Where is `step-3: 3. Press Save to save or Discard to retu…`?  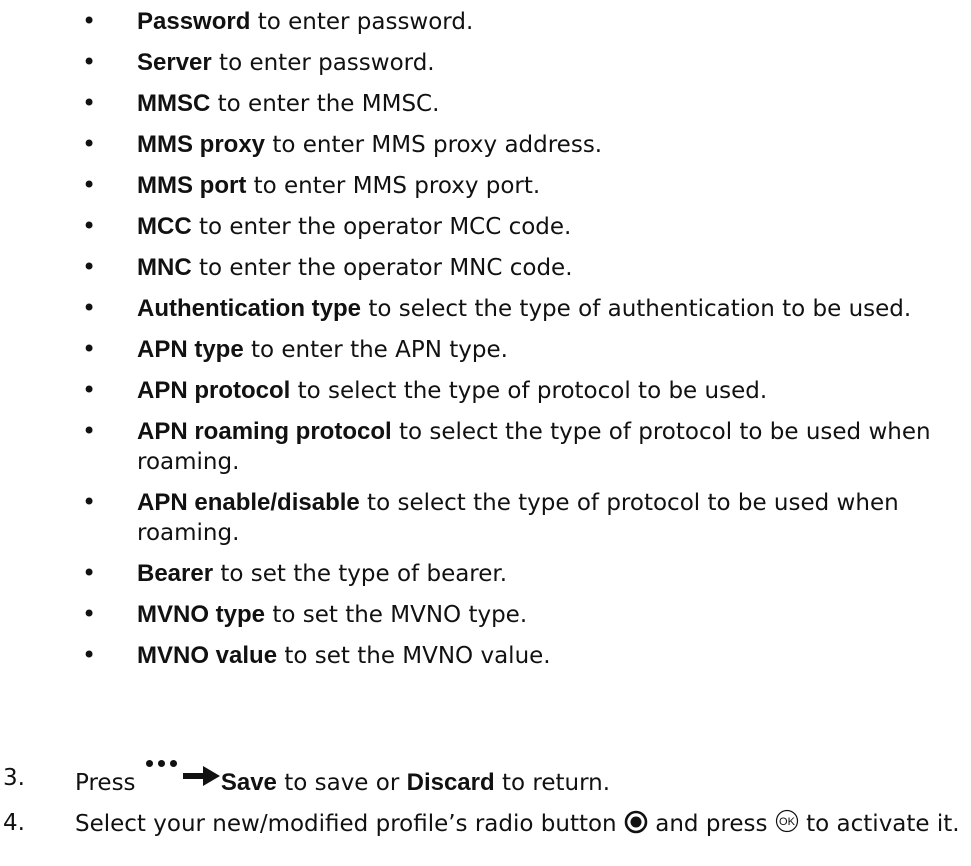
step-3: 3. Press Save to save or Discard to retu… is located at coordinates (485, 779).